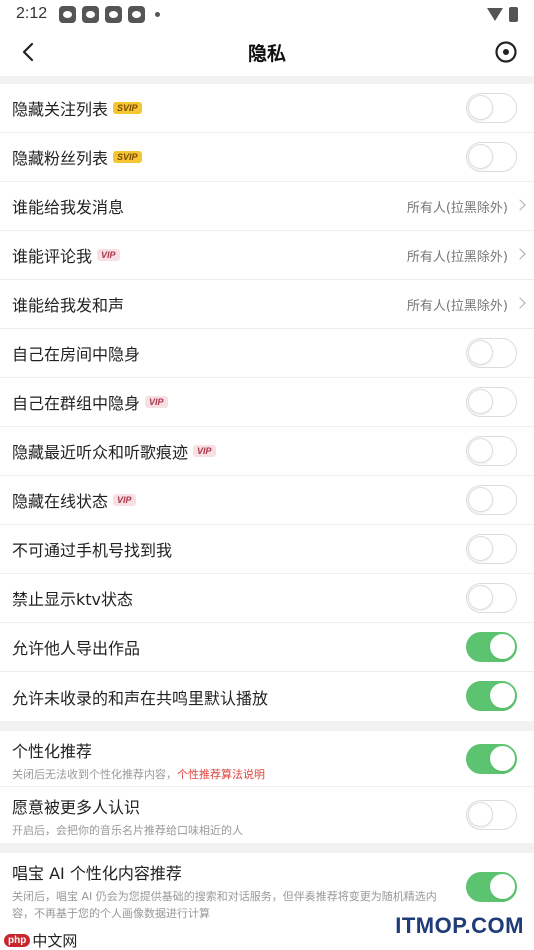 The width and height of the screenshot is (534, 950). I want to click on setting-label: 允许他人导出作品, so click(76, 648).